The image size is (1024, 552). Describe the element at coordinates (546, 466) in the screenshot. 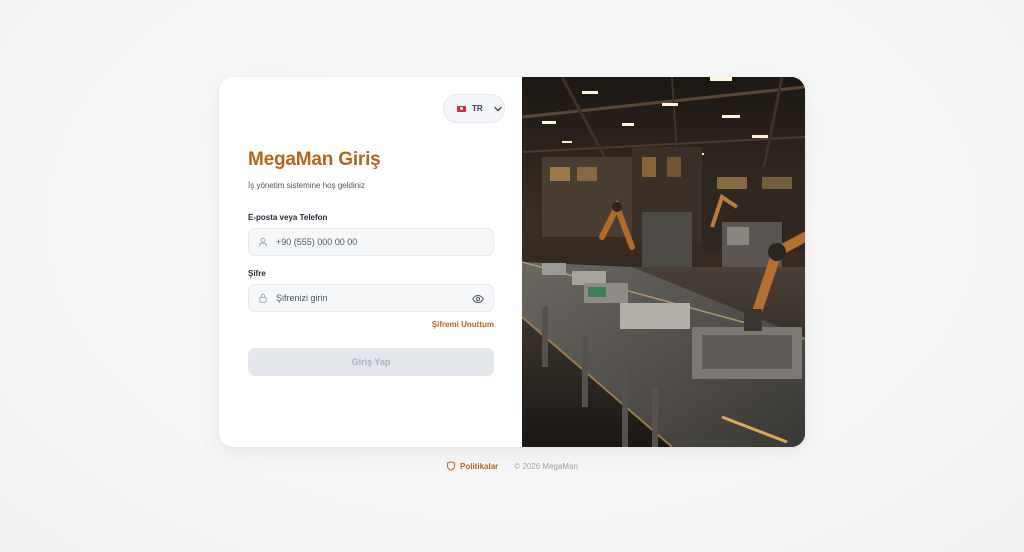

I see `copyright-text: © 2026 MegaMan` at that location.